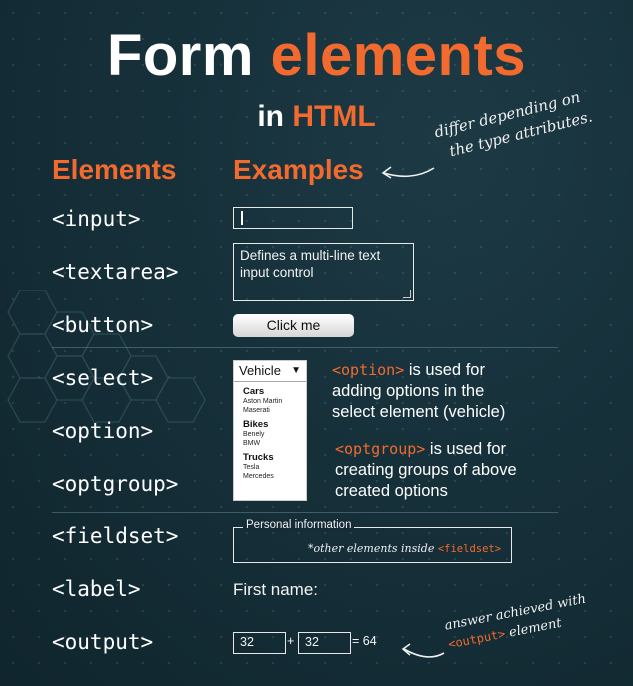 Image resolution: width=633 pixels, height=686 pixels. I want to click on option-code: <option>, so click(368, 370).